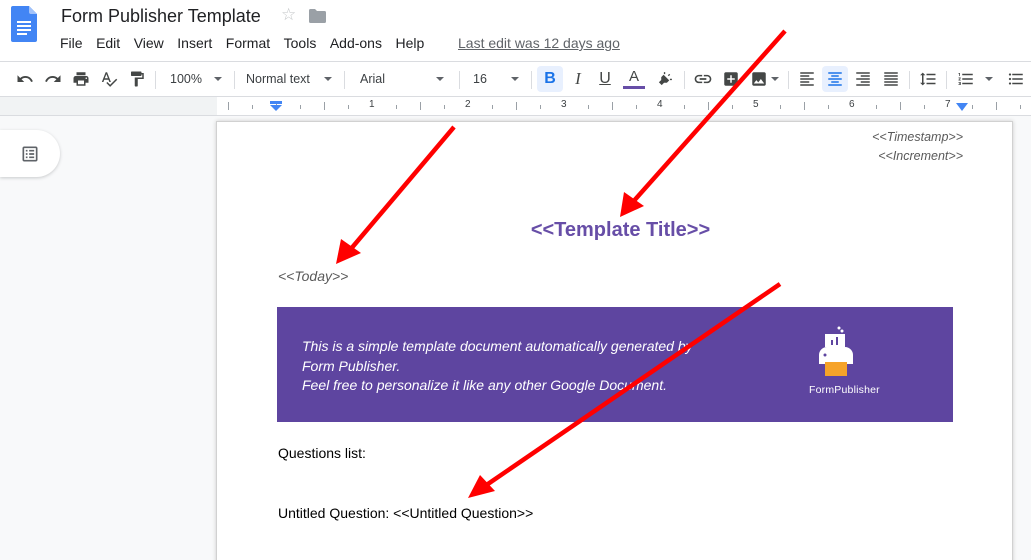  I want to click on document-outline-button, so click(30, 153).